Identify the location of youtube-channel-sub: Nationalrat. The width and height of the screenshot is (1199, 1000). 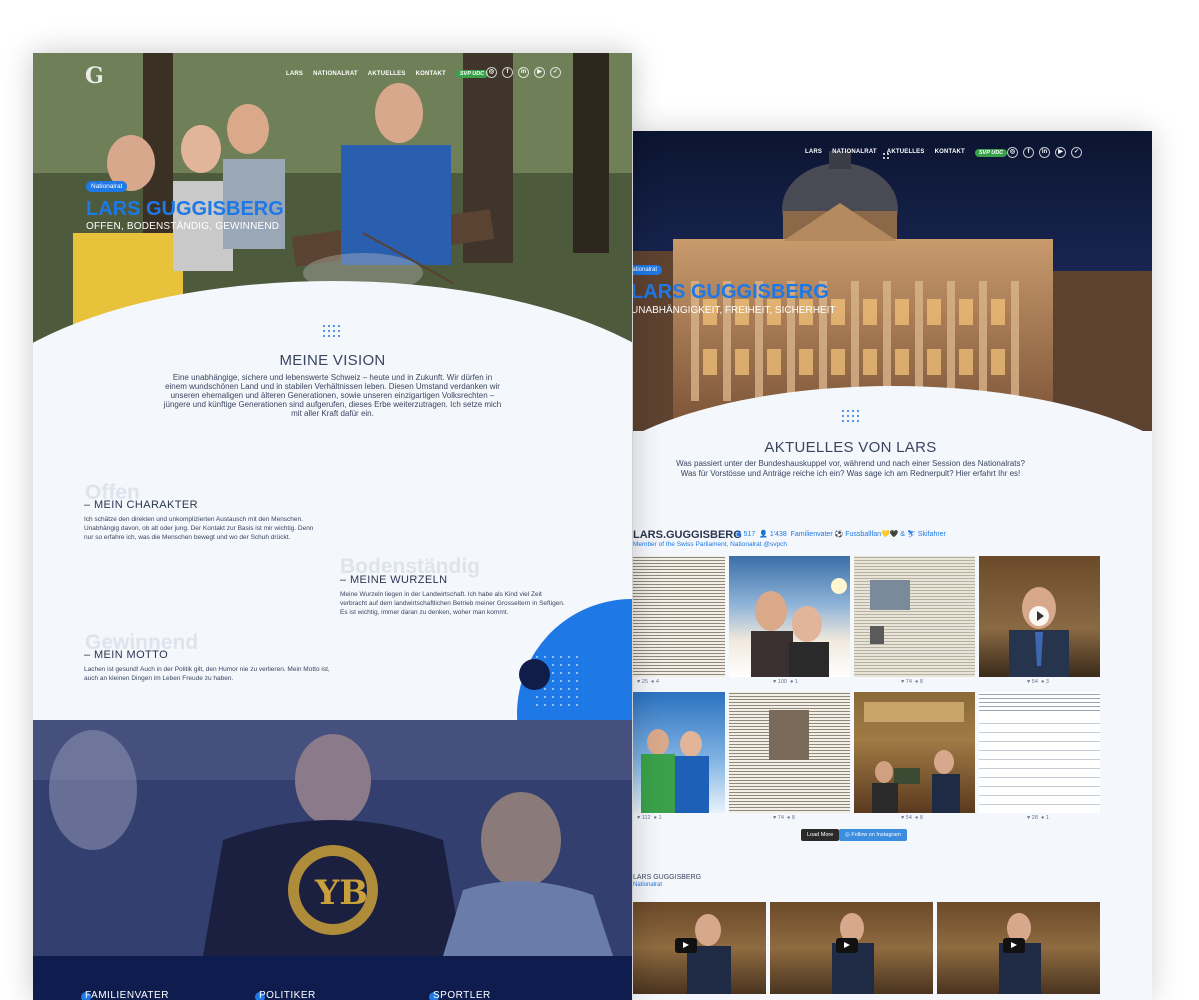
(648, 885).